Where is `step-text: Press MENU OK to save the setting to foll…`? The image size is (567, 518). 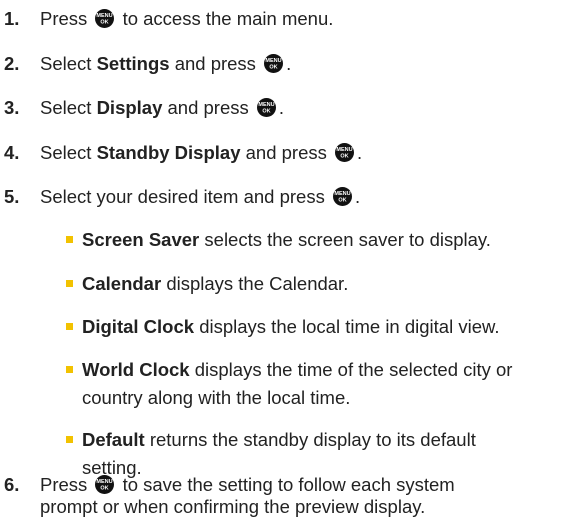 step-text: Press MENU OK to save the setting to foll… is located at coordinates (247, 495).